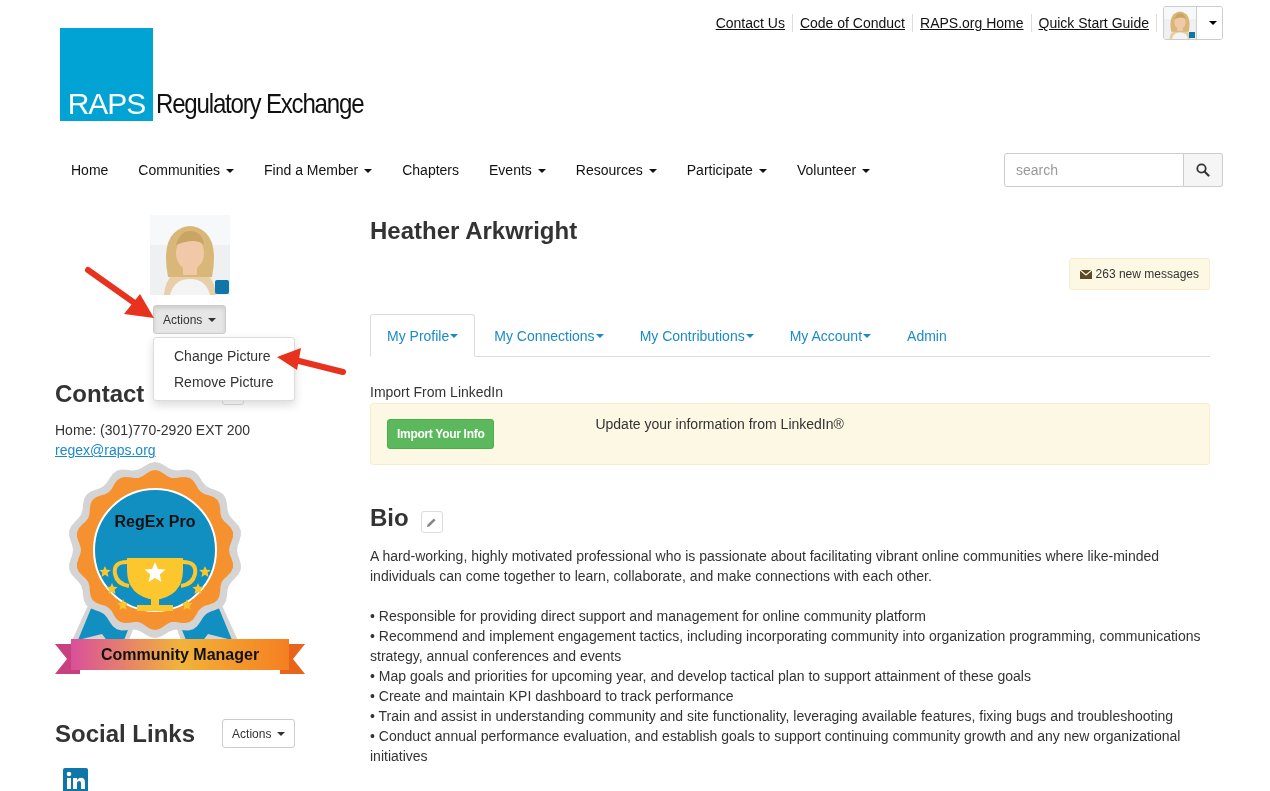 This screenshot has height=791, width=1270. I want to click on header-link: Code of Conduct, so click(852, 23).